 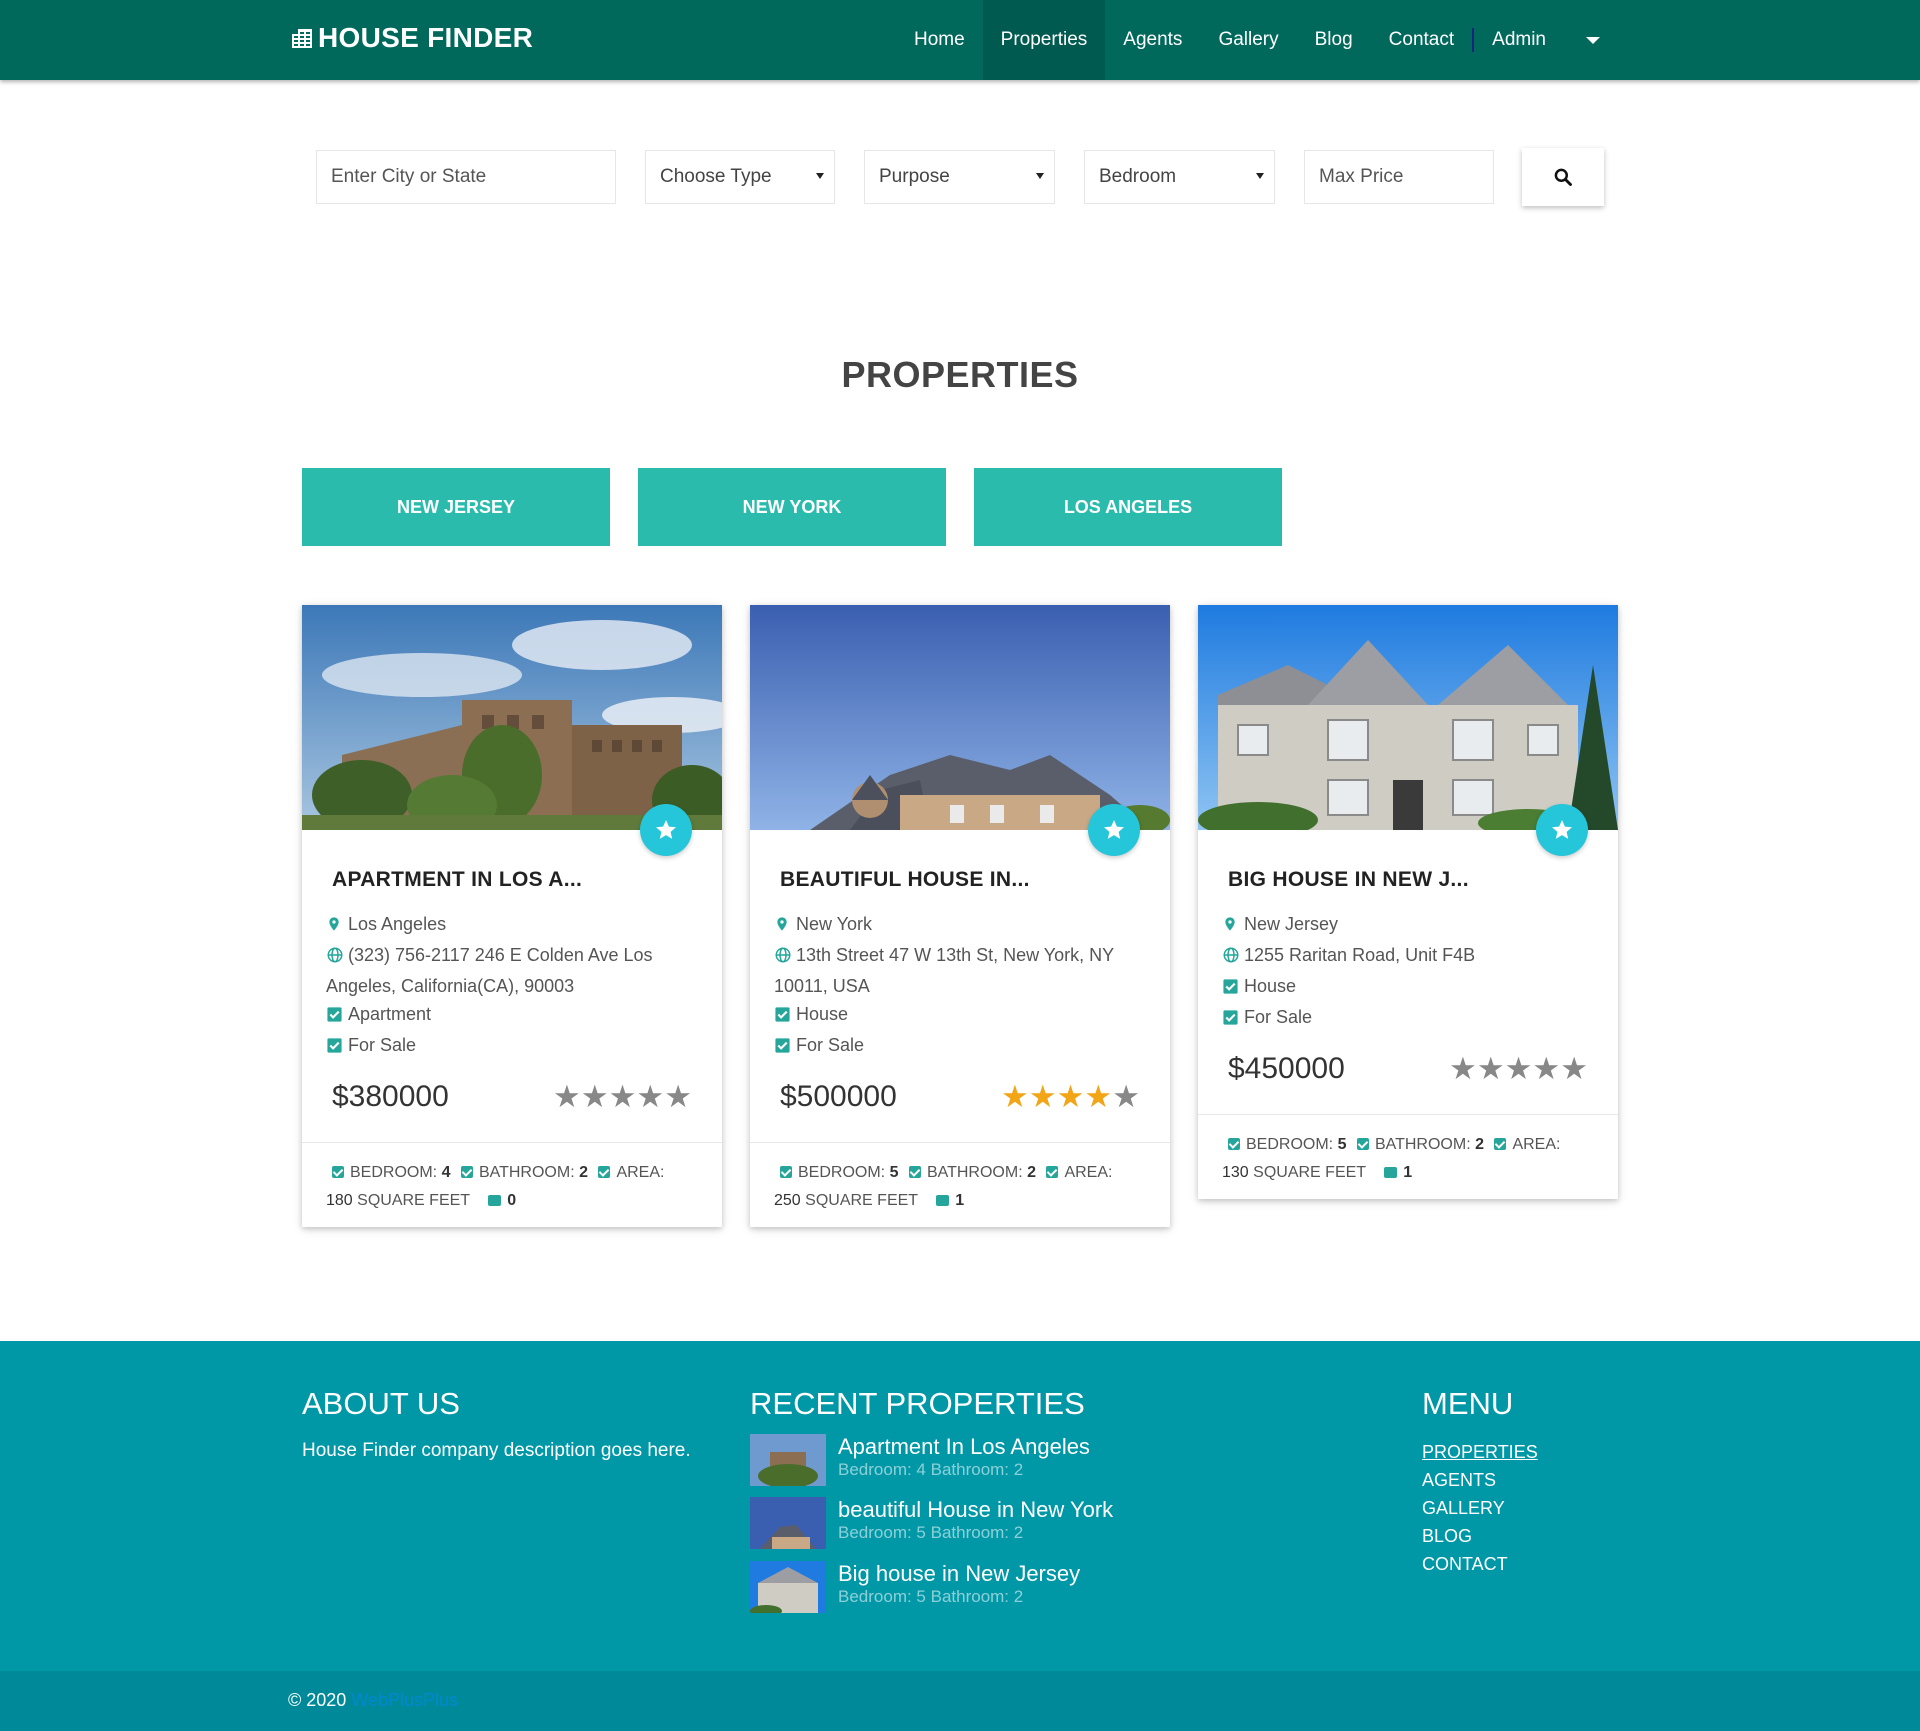 What do you see at coordinates (1421, 40) in the screenshot?
I see `nav-contact: Contact` at bounding box center [1421, 40].